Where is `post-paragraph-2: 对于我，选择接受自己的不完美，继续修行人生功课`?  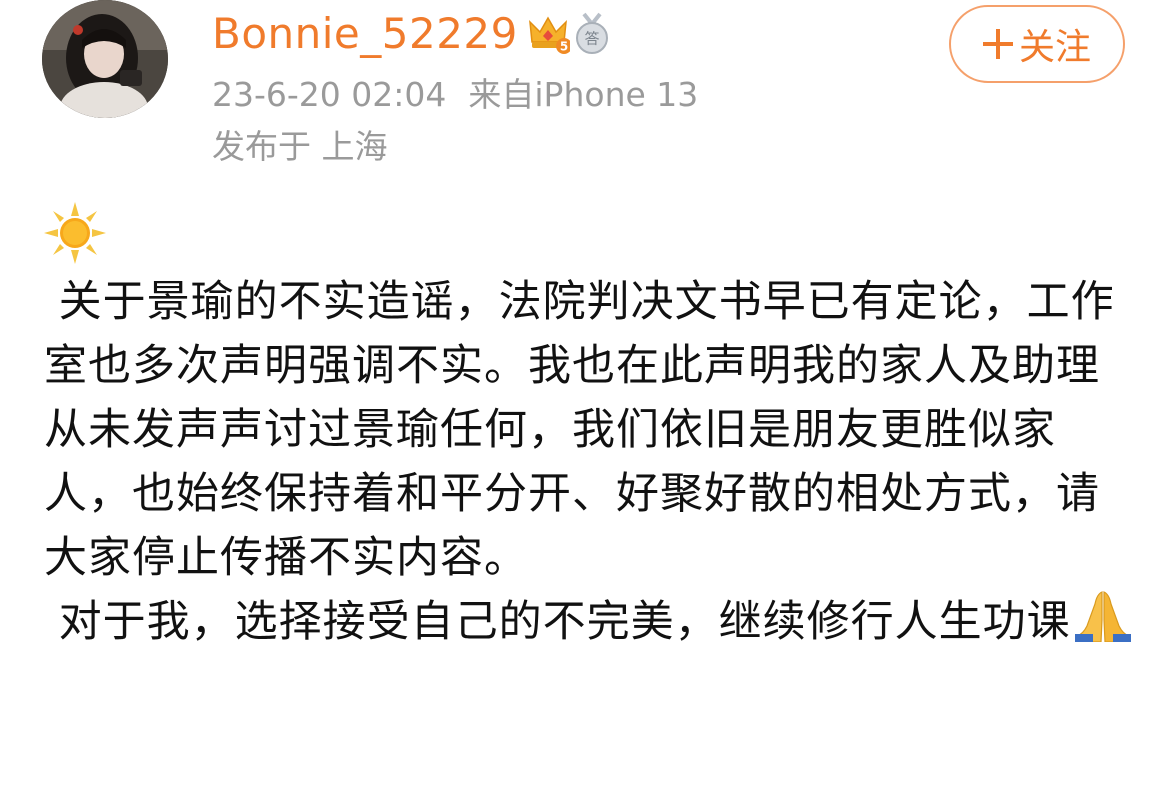
post-paragraph-2: 对于我，选择接受自己的不完美，继续修行人生功课 is located at coordinates (589, 622).